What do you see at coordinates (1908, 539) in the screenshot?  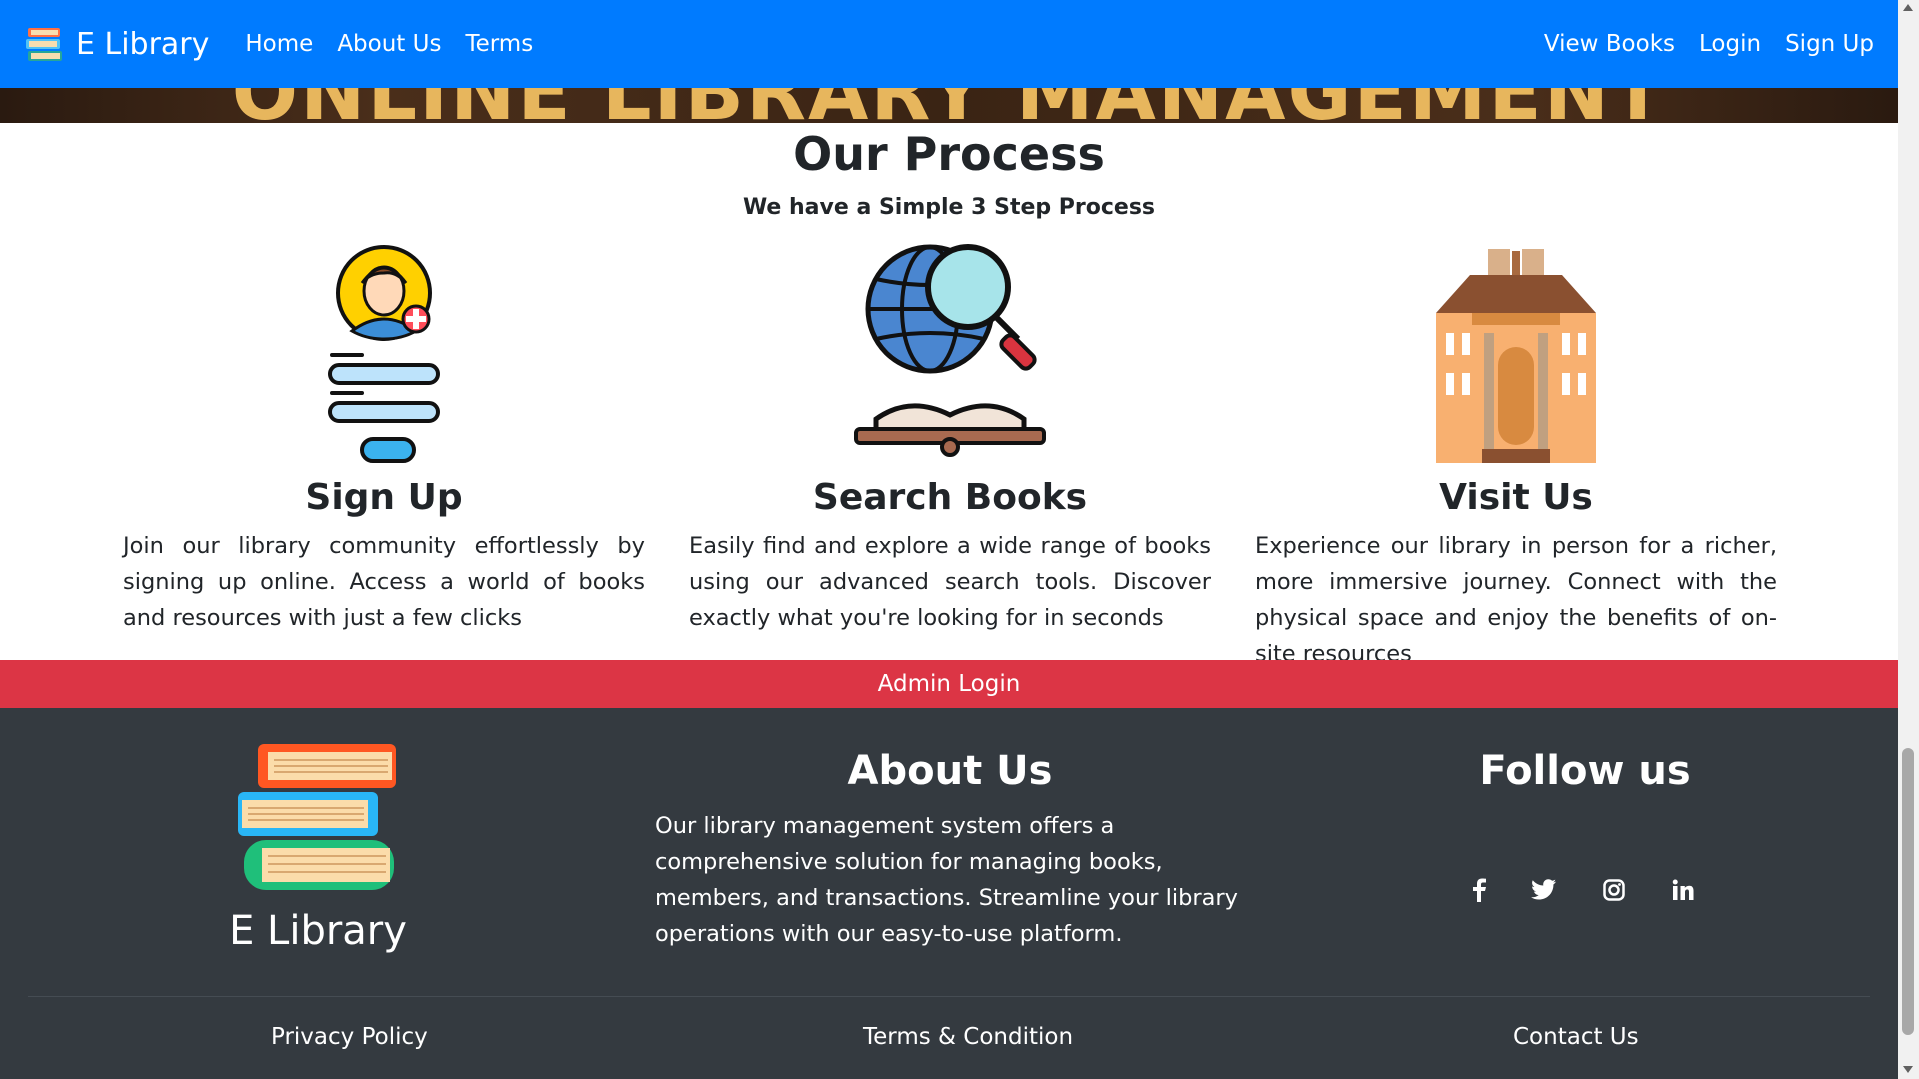 I see `page-scrollbar` at bounding box center [1908, 539].